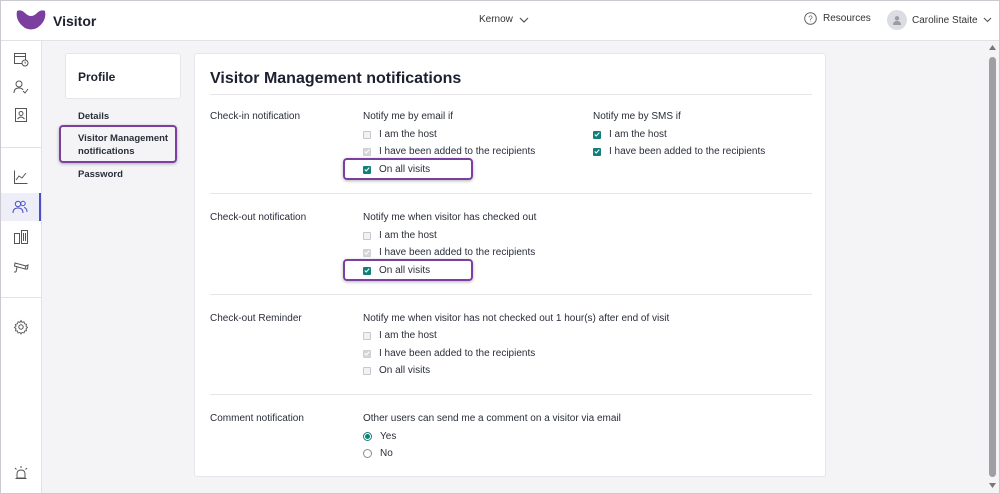 Image resolution: width=1000 pixels, height=494 pixels. I want to click on scroll-thumb, so click(992, 267).